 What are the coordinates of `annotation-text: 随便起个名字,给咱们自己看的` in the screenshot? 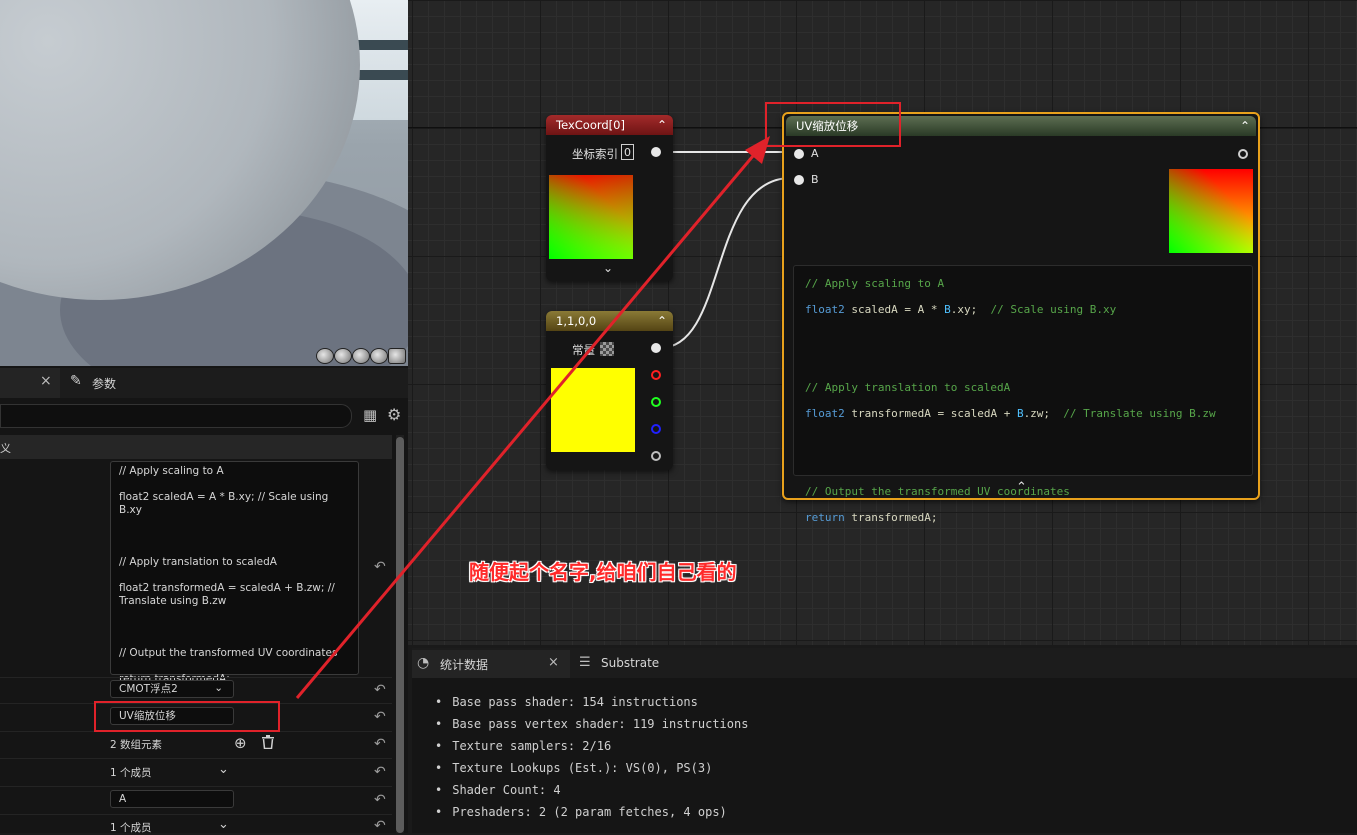 It's located at (603, 572).